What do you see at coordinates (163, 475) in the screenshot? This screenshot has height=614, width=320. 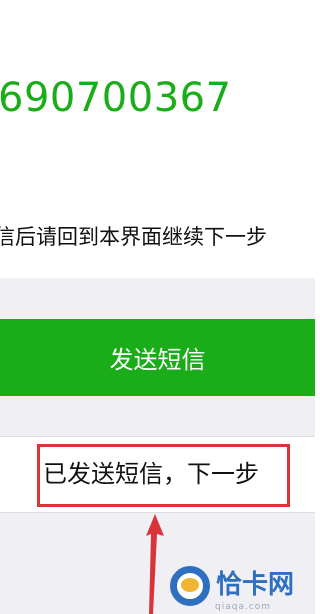 I see `highlight-annotation` at bounding box center [163, 475].